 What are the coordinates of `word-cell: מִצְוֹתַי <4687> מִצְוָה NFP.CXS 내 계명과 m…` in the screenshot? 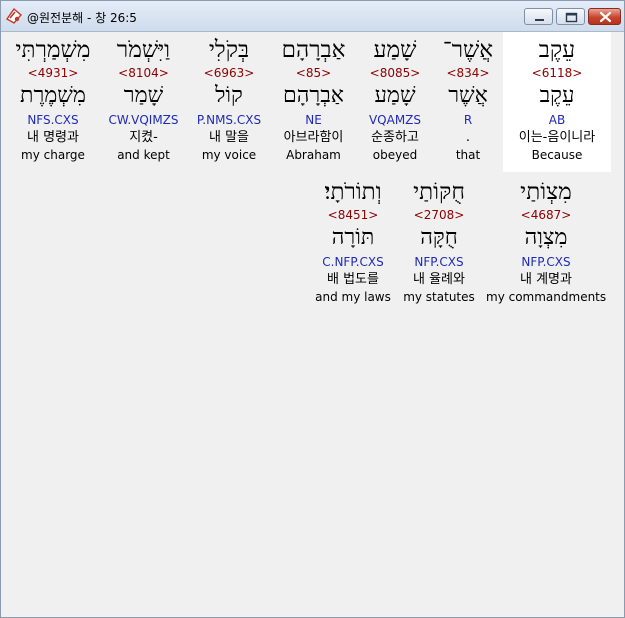 It's located at (546, 241).